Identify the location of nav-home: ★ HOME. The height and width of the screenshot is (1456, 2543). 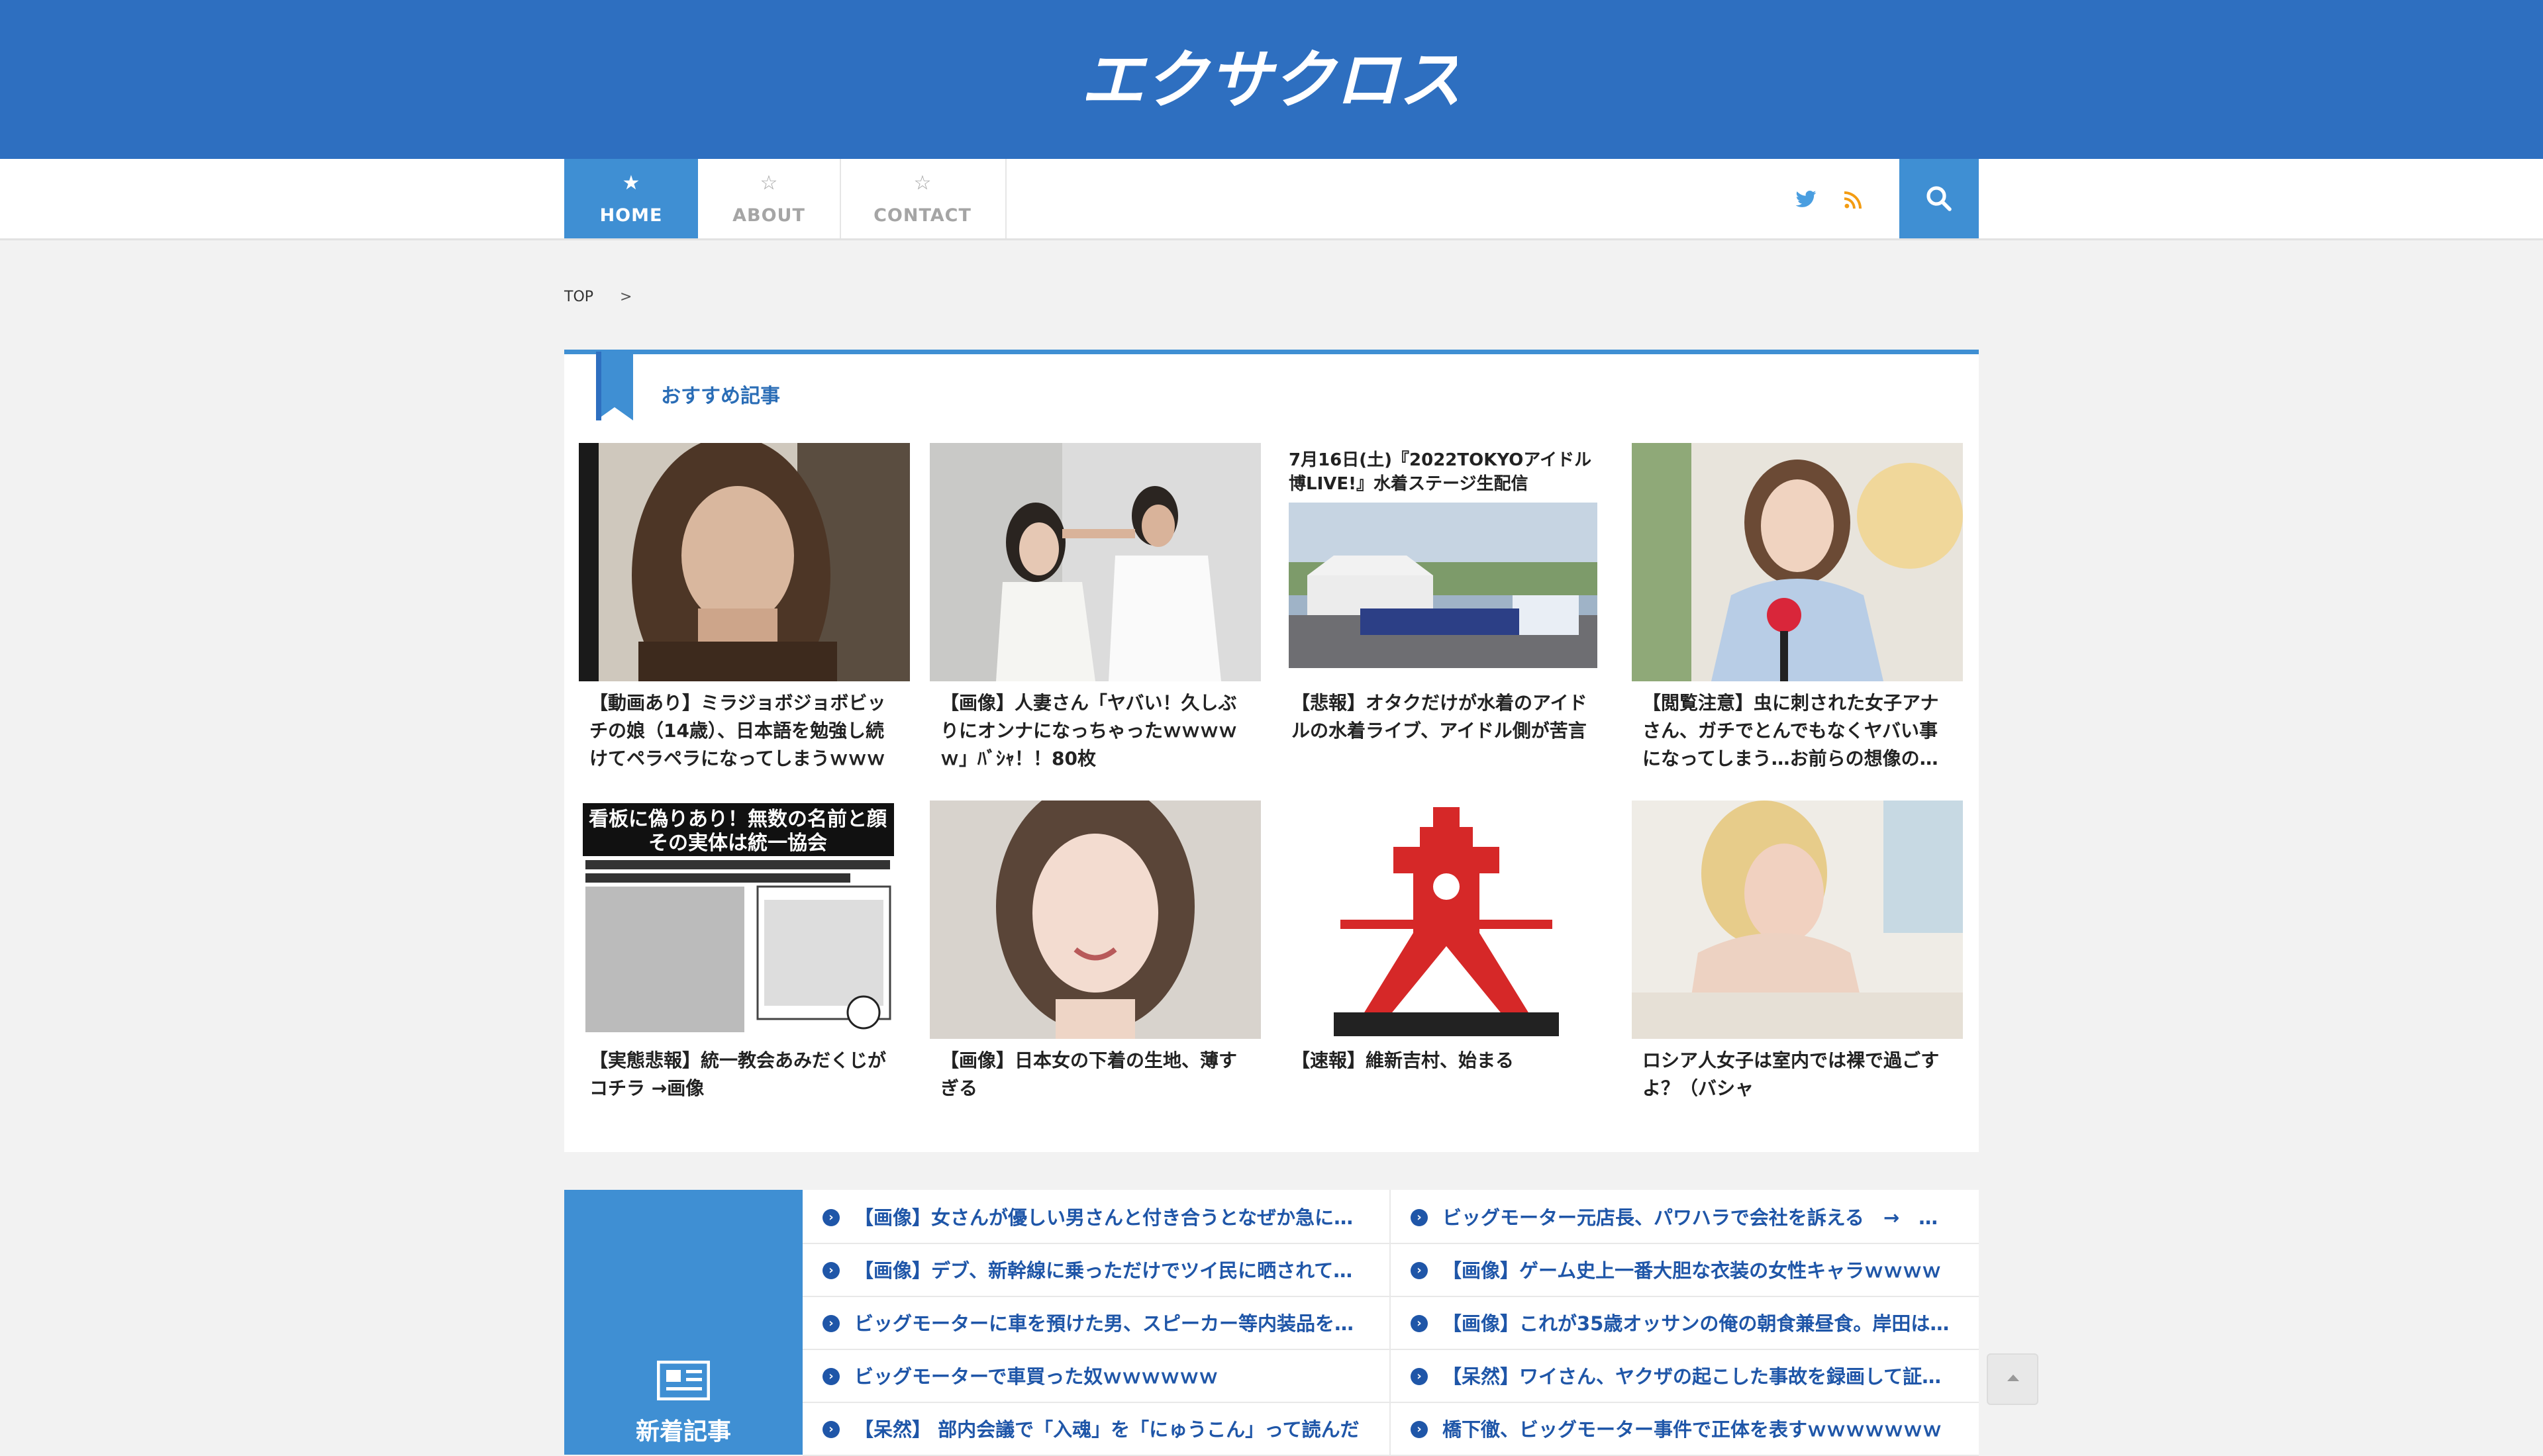
(631, 198).